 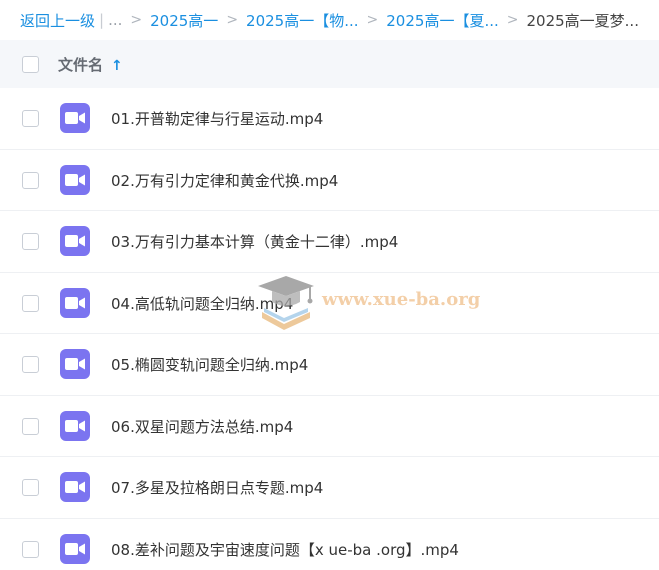 I want to click on file-row: 05.椭圆变轨问题全归纳.mp4, so click(x=329, y=365).